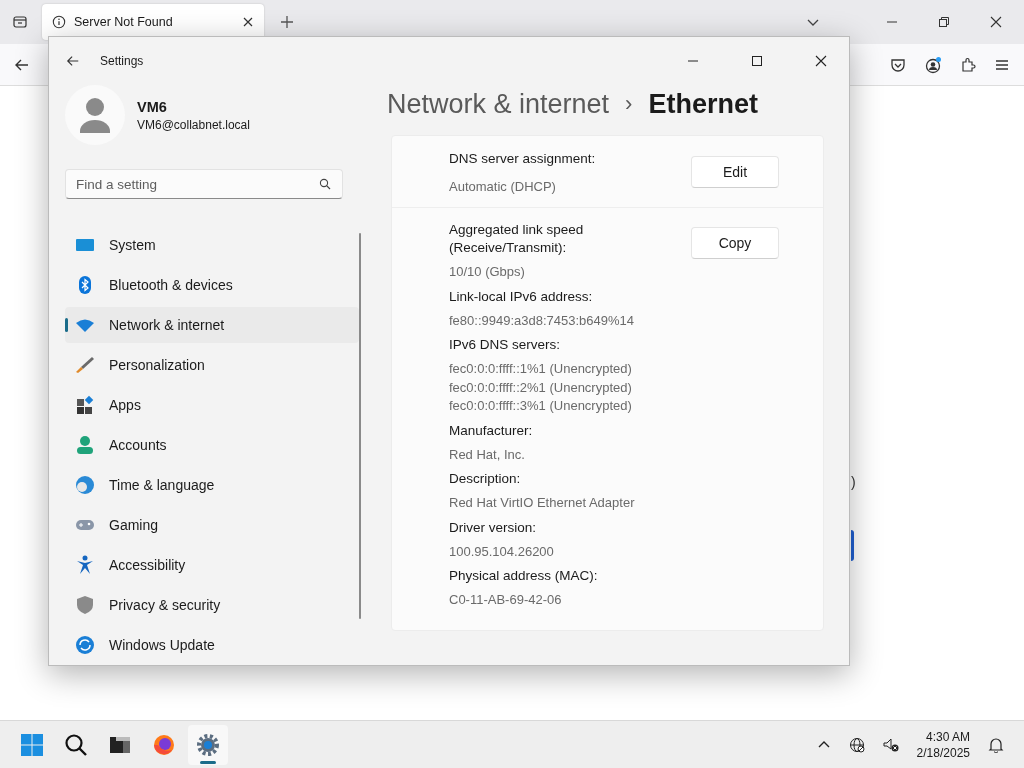  What do you see at coordinates (208, 744) in the screenshot?
I see `gear-icon` at bounding box center [208, 744].